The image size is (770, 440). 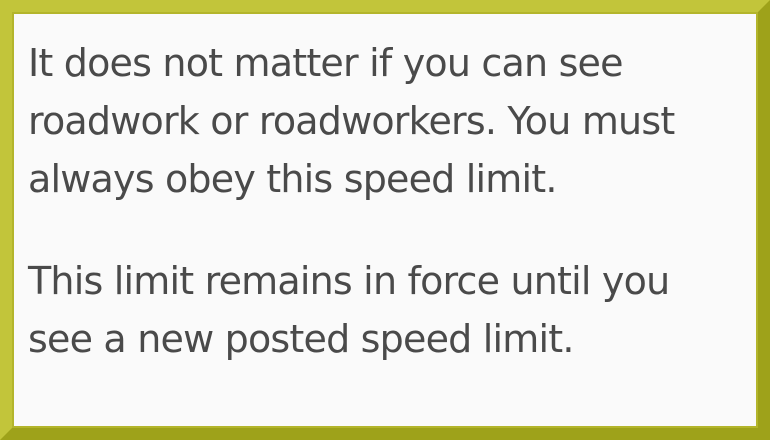 I want to click on text-line: see a new posted speed limit., so click(x=301, y=339).